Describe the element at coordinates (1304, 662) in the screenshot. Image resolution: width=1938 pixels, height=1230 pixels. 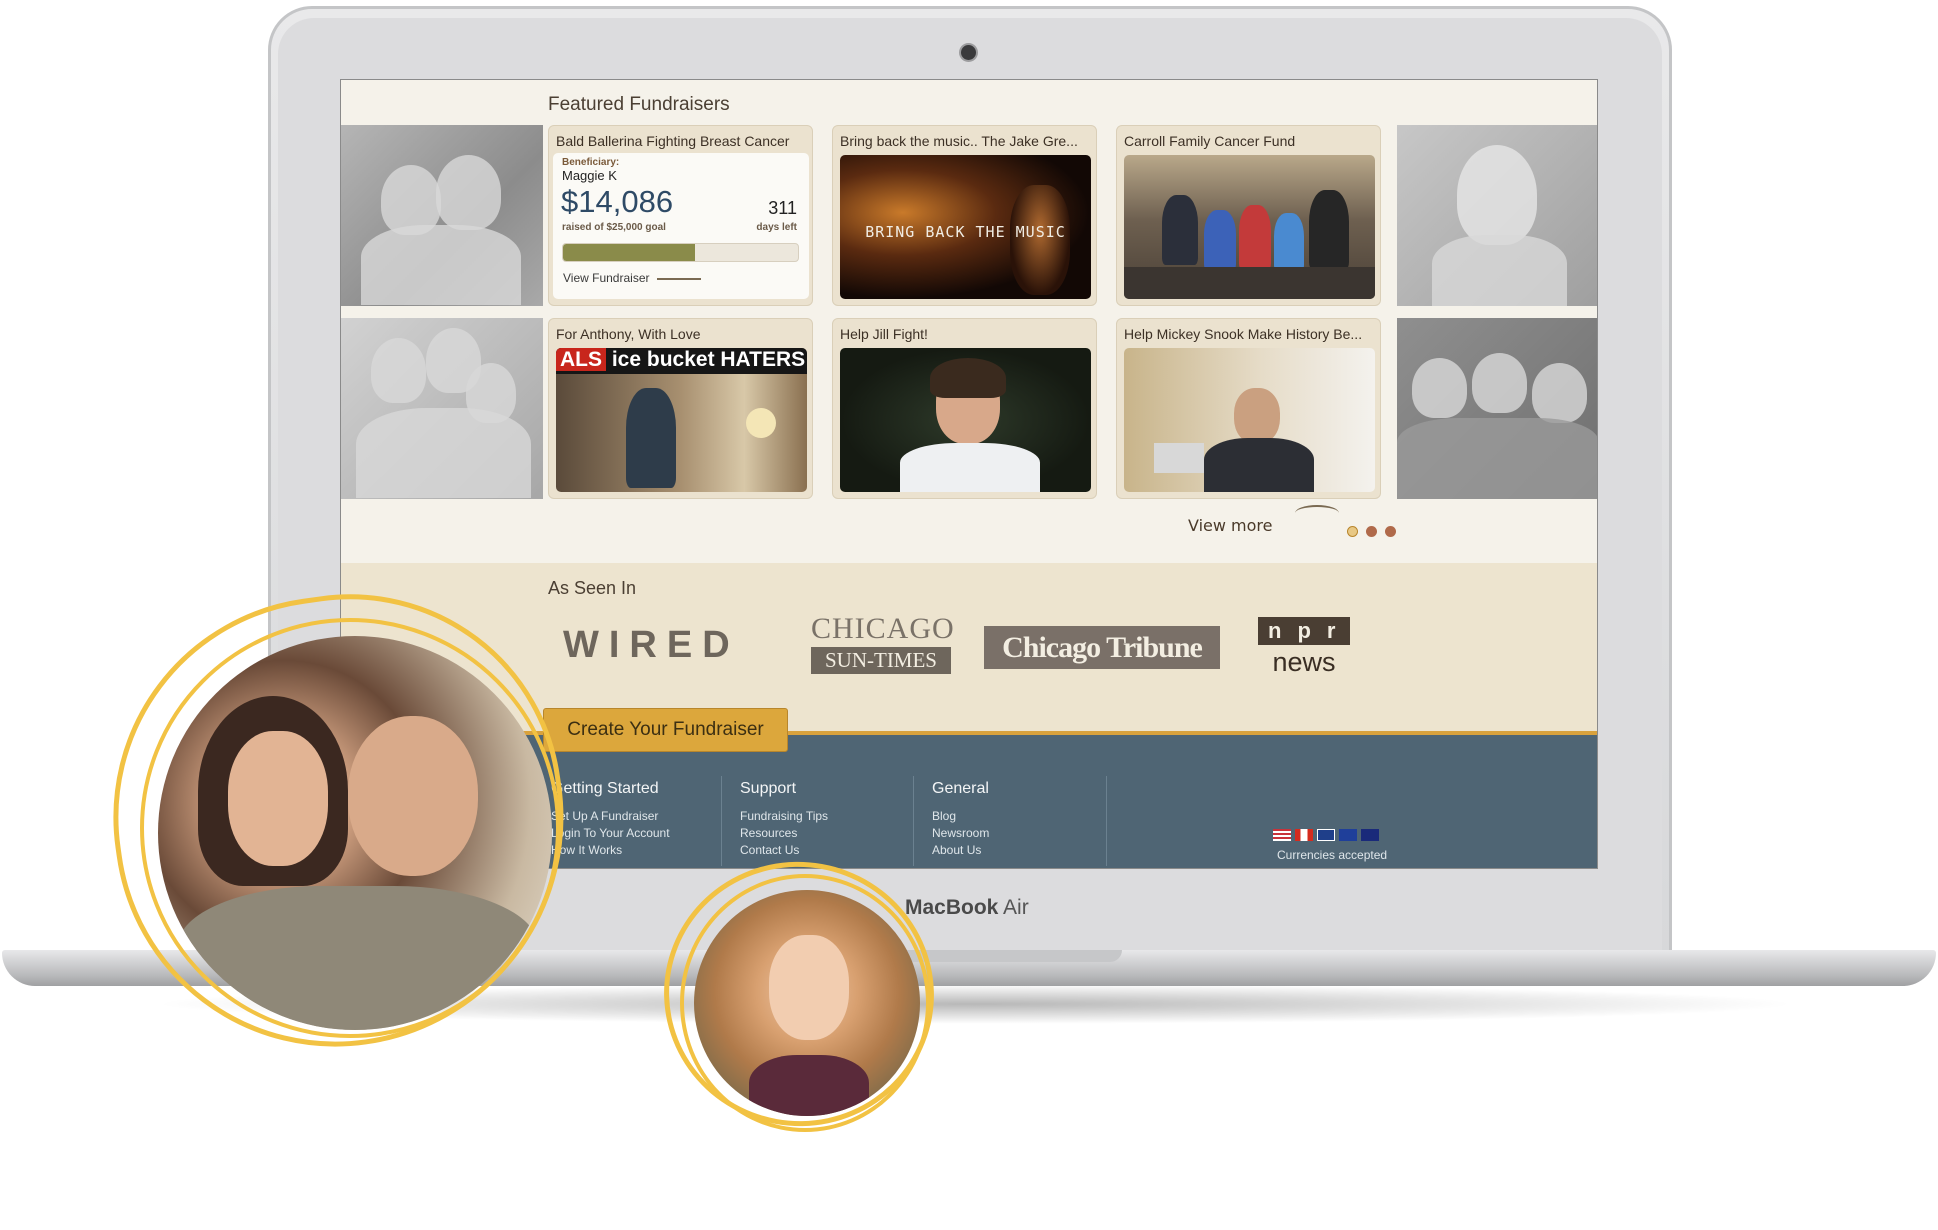
I see `news-logo-text: news` at that location.